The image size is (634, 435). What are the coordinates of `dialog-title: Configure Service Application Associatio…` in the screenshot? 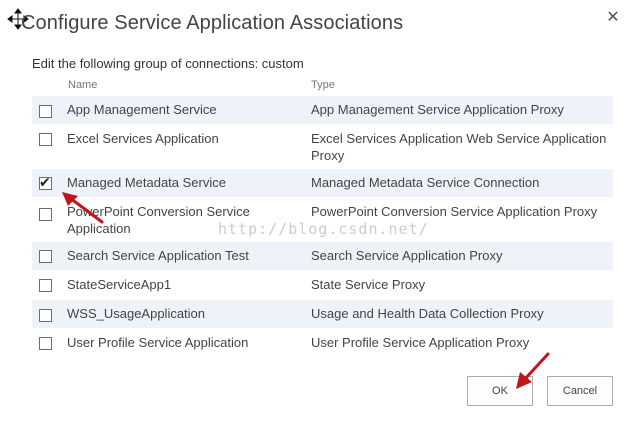 It's located at (212, 23).